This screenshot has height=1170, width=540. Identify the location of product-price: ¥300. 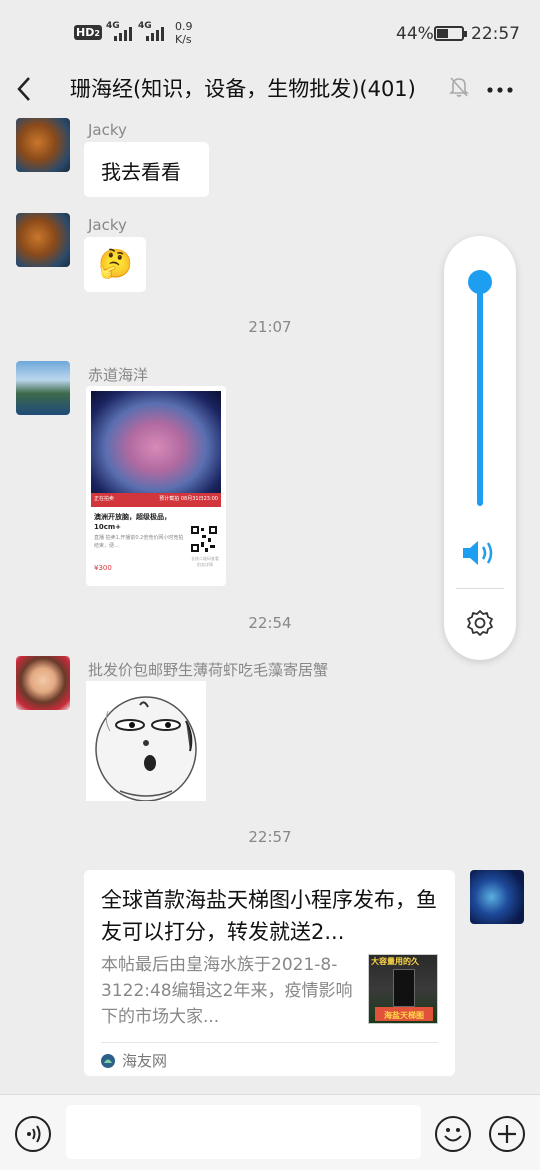
(103, 568).